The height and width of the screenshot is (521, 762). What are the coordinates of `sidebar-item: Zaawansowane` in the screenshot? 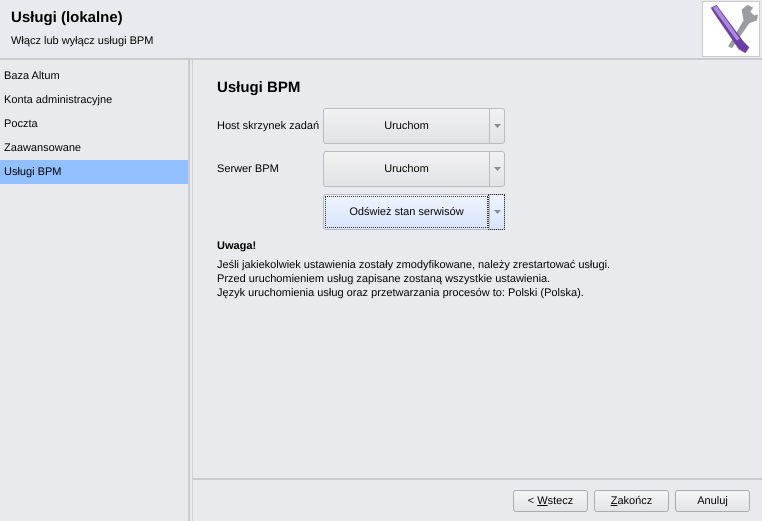 It's located at (94, 148).